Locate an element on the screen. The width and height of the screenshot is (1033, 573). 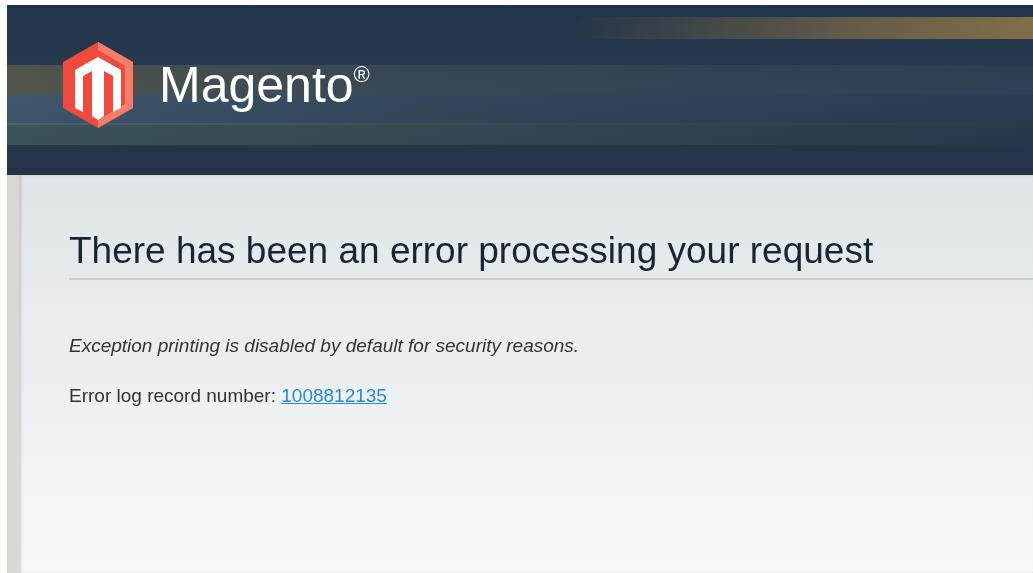
logo-text: Magento$^{®}$ is located at coordinates (264, 85).